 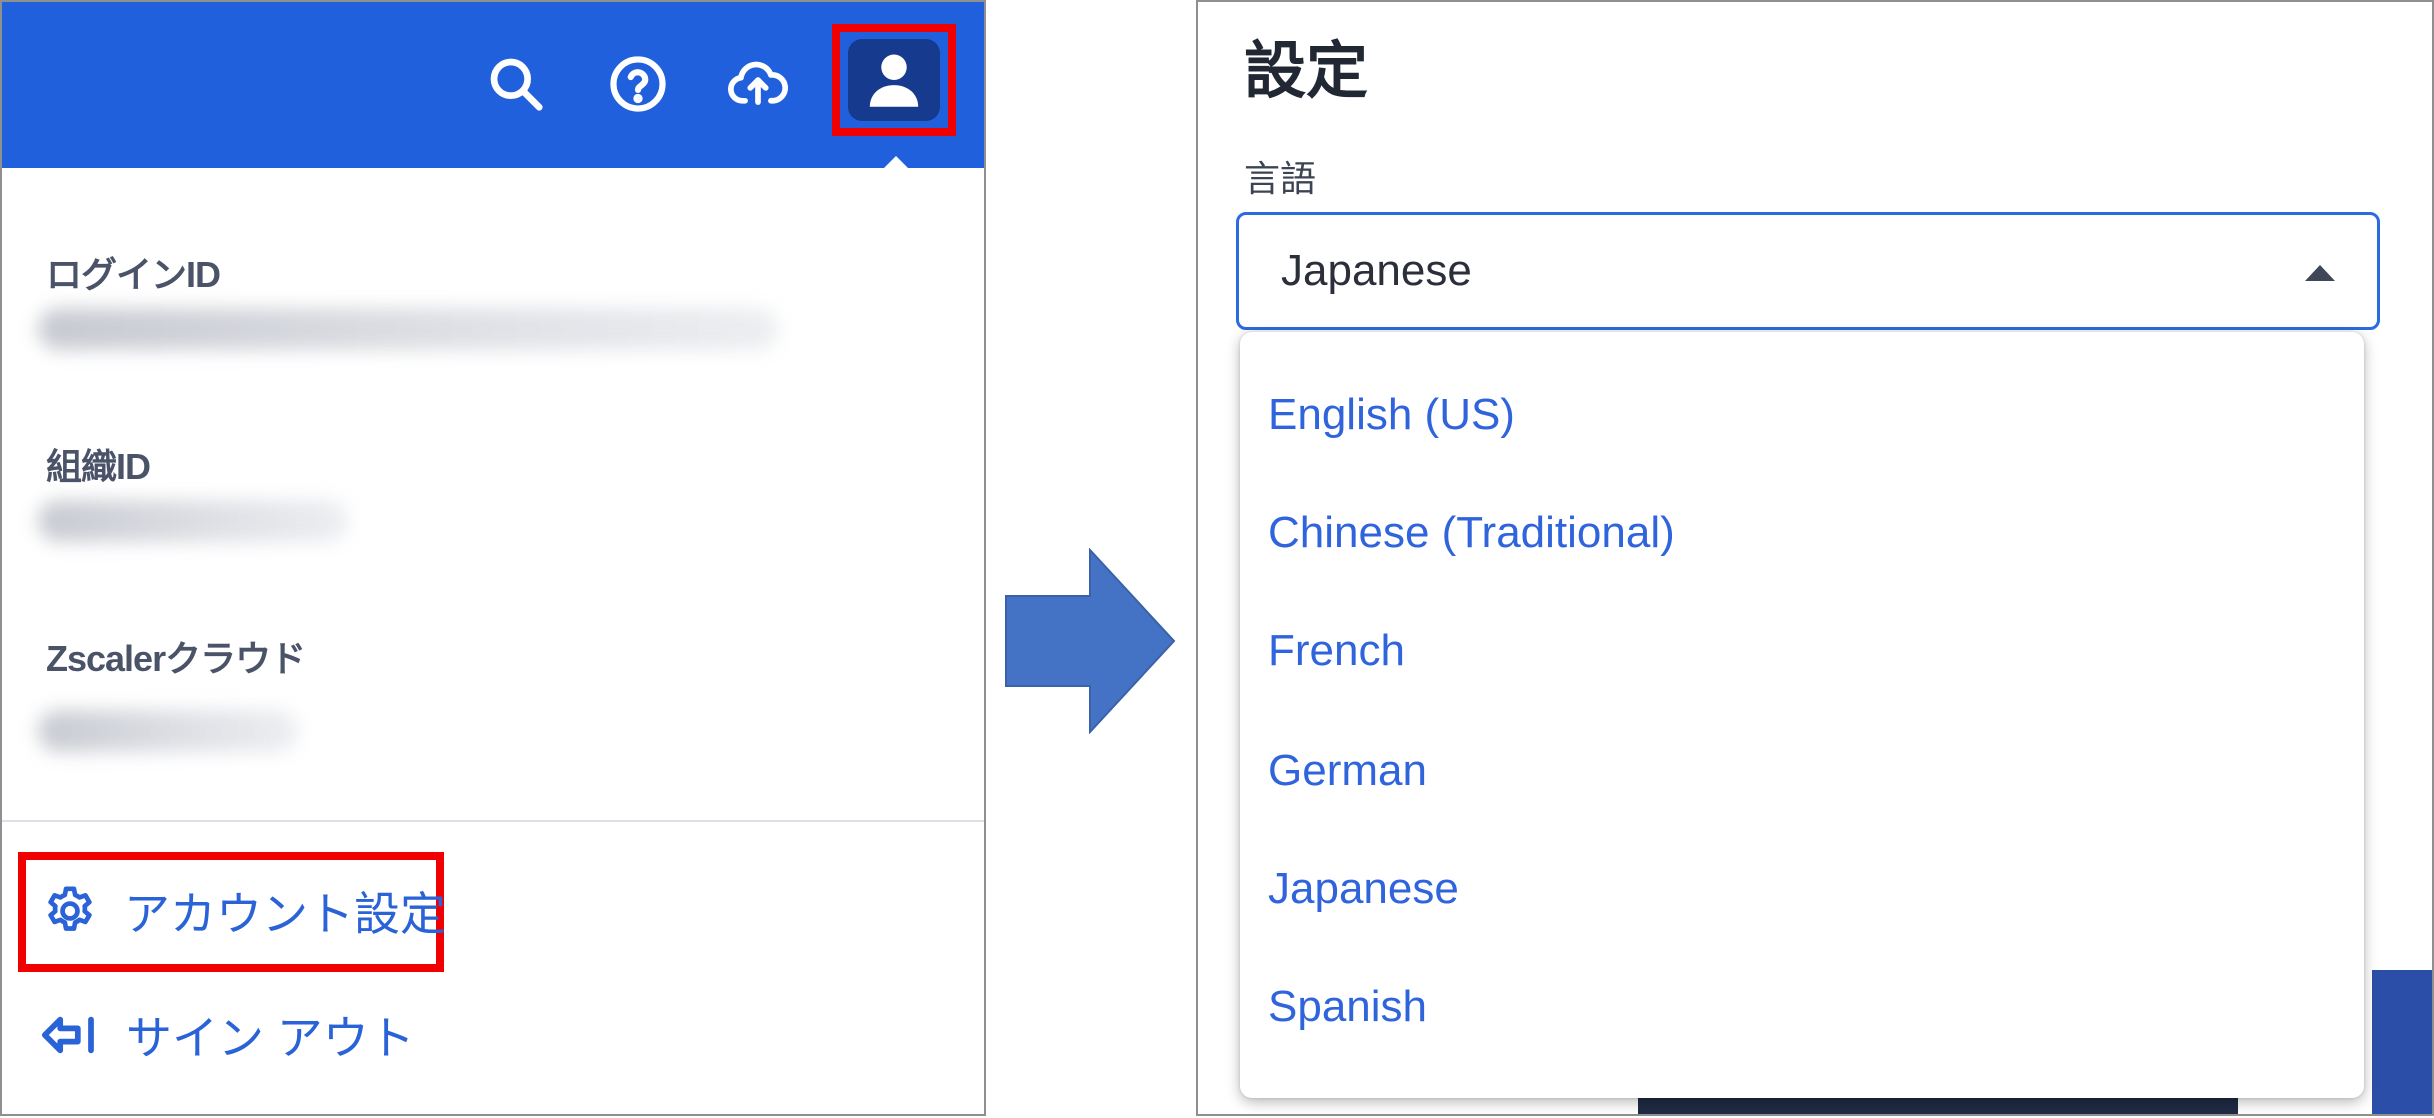 What do you see at coordinates (1471, 533) in the screenshot?
I see `language-option: Chinese (Traditional)` at bounding box center [1471, 533].